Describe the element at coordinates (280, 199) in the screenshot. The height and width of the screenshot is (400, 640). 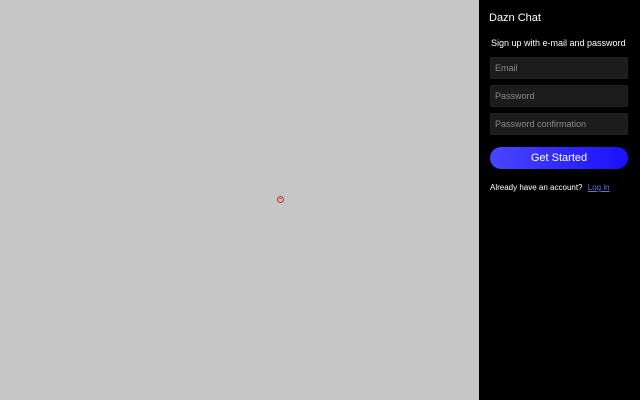
I see `loading-spinner-icon` at that location.